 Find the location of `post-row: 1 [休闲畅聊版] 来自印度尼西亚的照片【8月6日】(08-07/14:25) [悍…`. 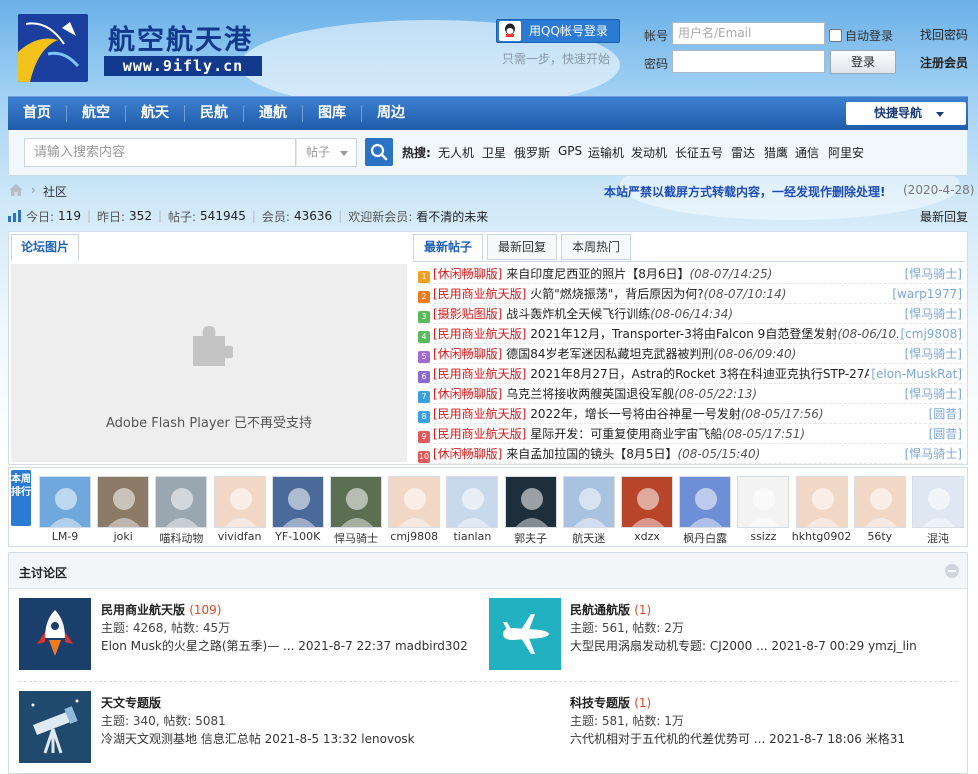

post-row: 1 [休闲畅聊版] 来自印度尼西亚的照片【8月6日】(08-07/14:25) [悍… is located at coordinates (690, 274).